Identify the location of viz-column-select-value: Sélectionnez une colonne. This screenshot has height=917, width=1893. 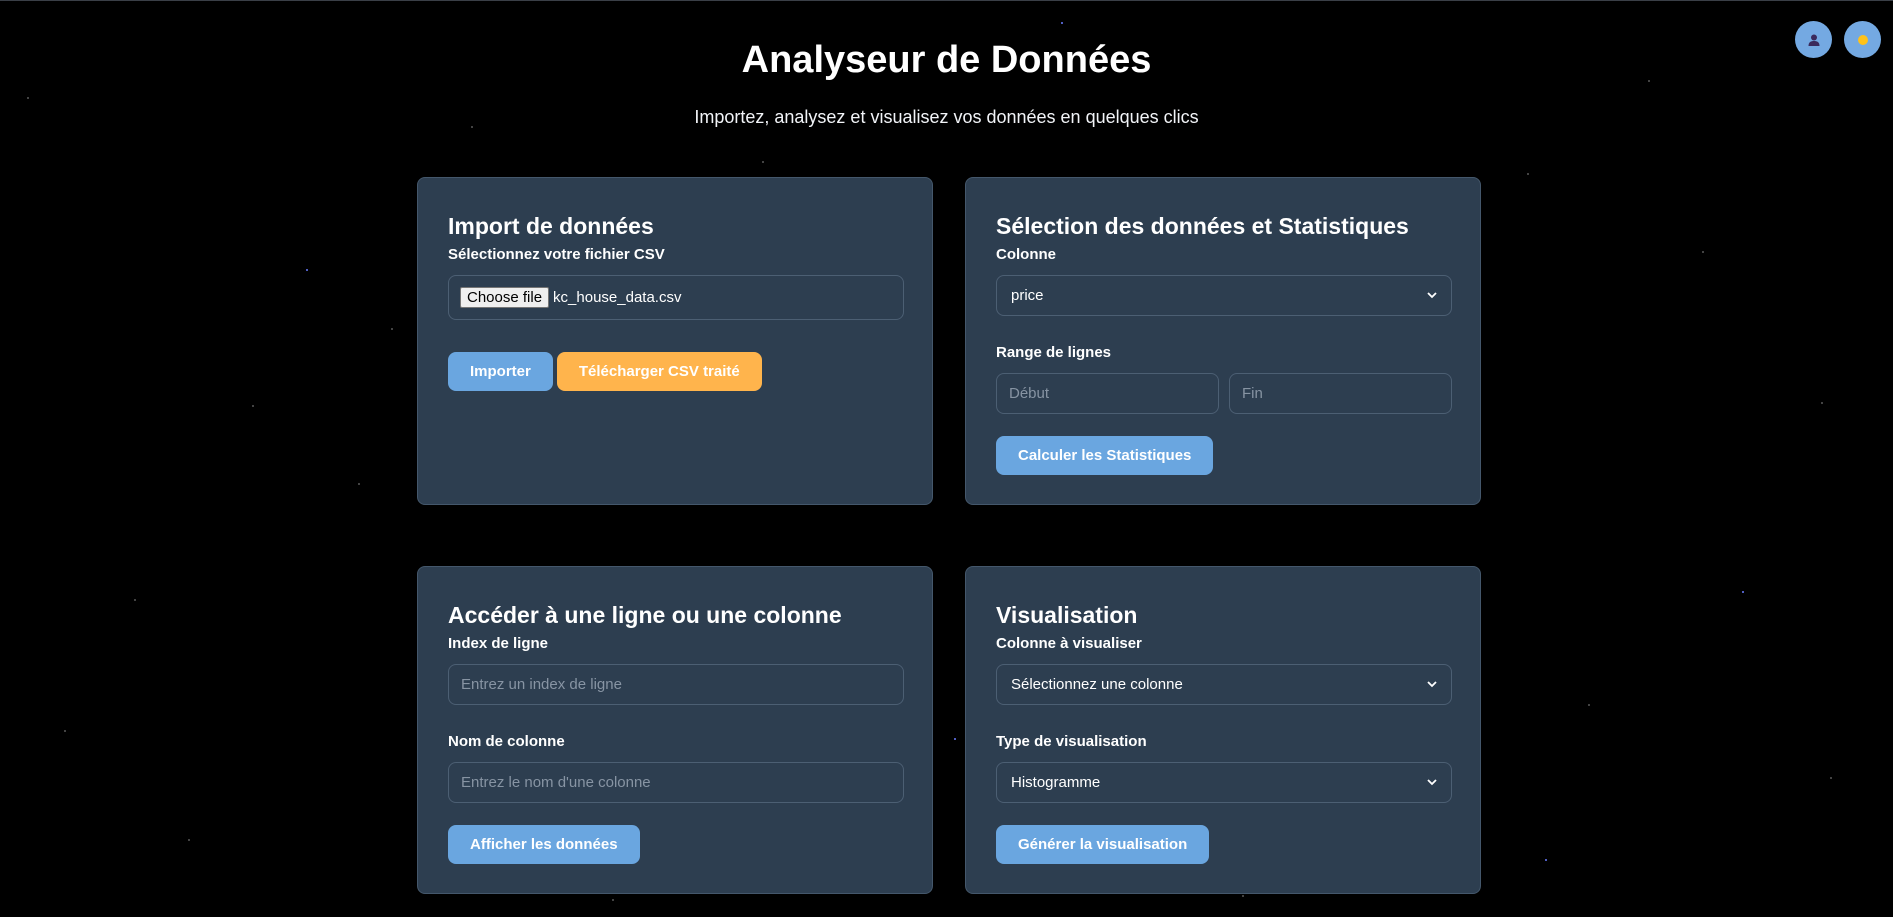
(1097, 684).